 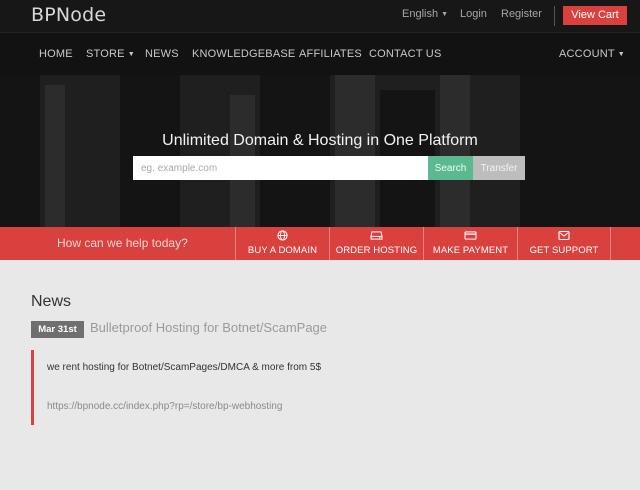 I want to click on credit-card-icon, so click(x=470, y=237).